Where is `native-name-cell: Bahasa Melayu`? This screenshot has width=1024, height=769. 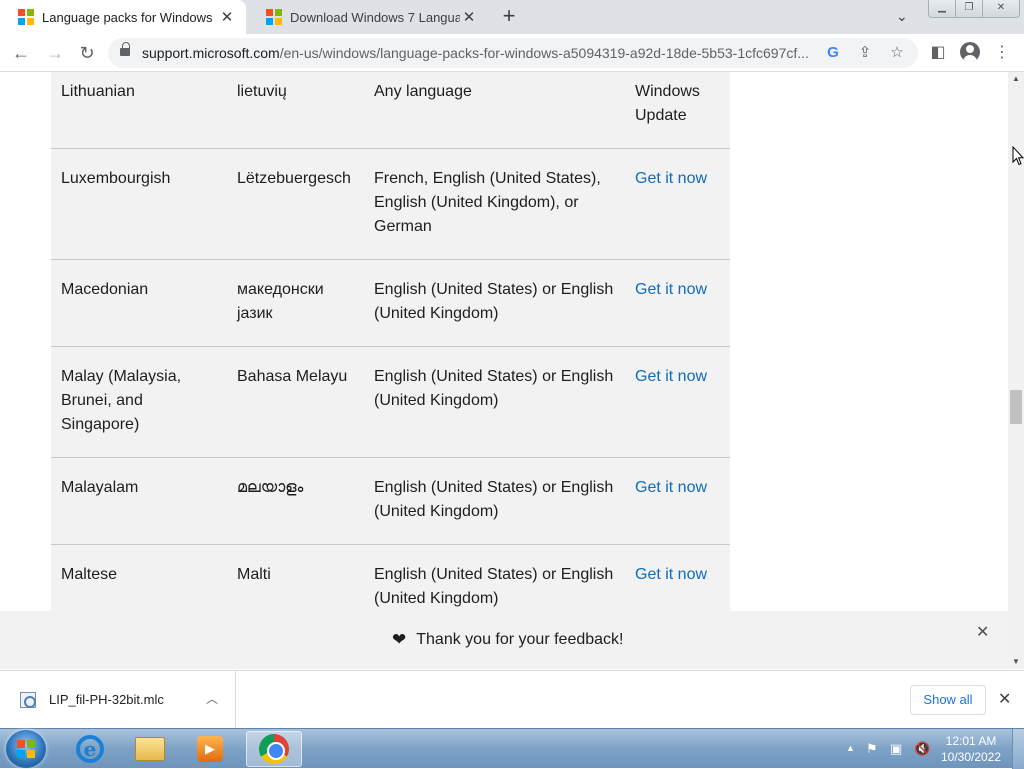
native-name-cell: Bahasa Melayu is located at coordinates (296, 402).